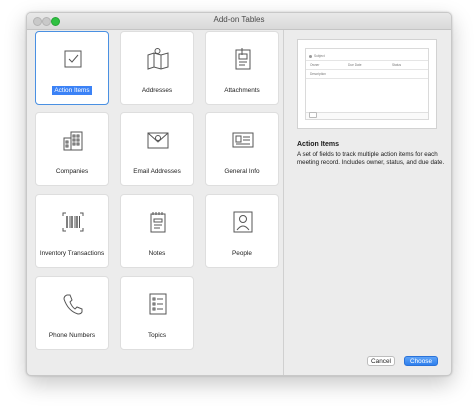  I want to click on phone-icon, so click(73, 304).